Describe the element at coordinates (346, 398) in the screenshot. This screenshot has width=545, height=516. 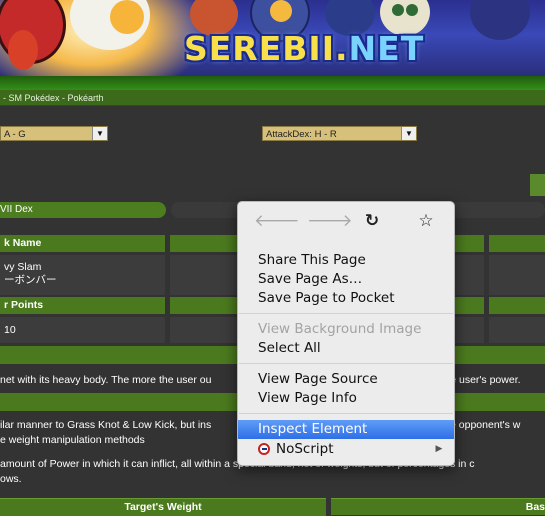
I see `menu-item-view-page-info: View Page Info` at that location.